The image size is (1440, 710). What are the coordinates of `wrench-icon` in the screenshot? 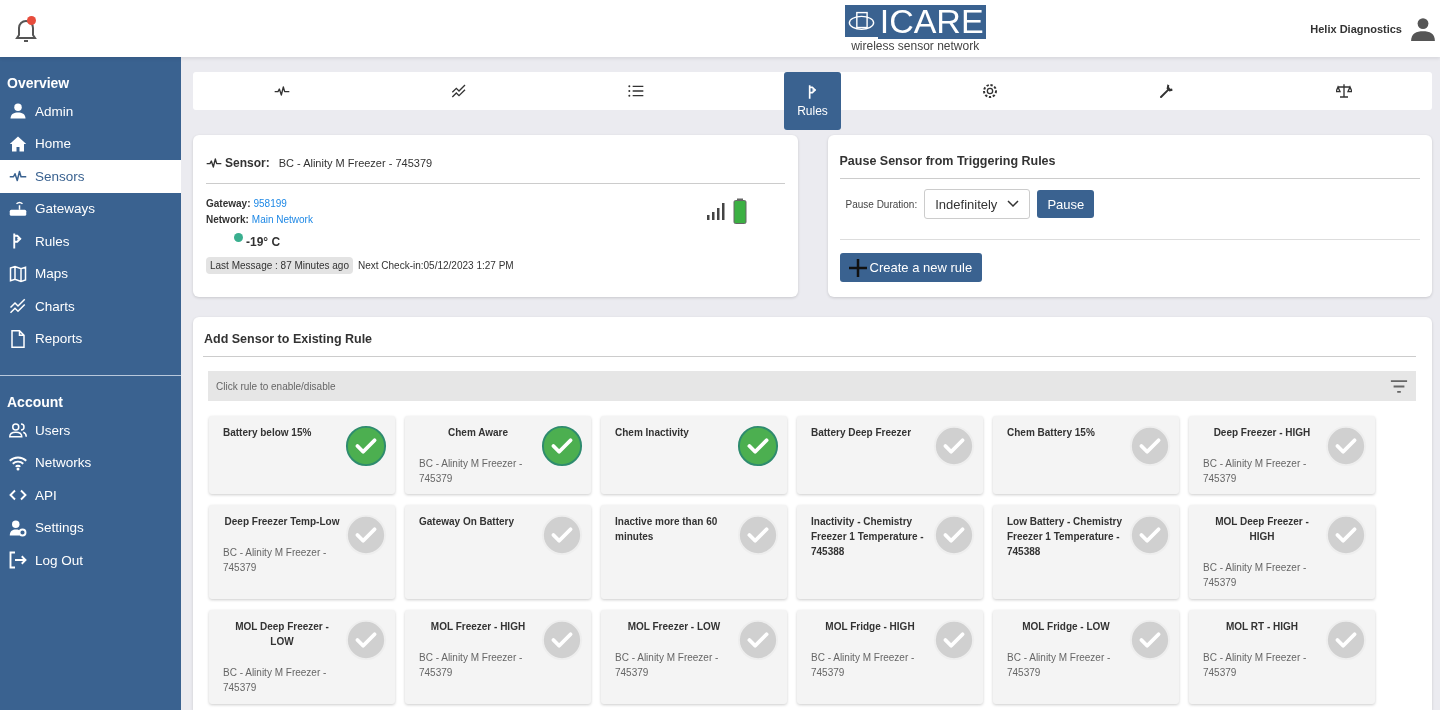 It's located at (1166, 91).